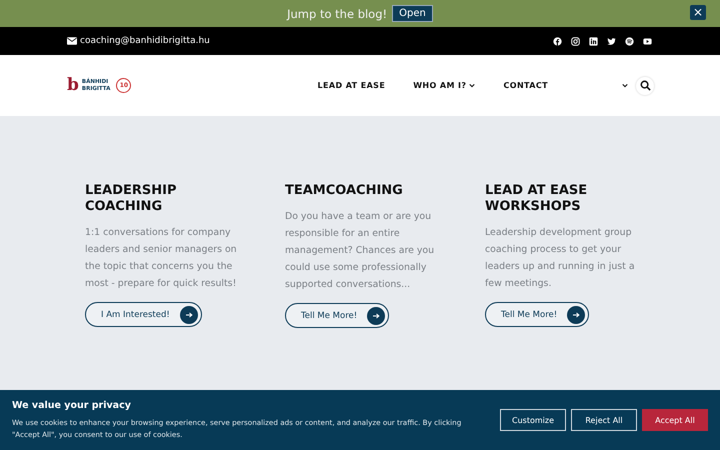 The height and width of the screenshot is (450, 720). Describe the element at coordinates (138, 41) in the screenshot. I see `email-link: coaching@banhidibrigitta.hu` at that location.